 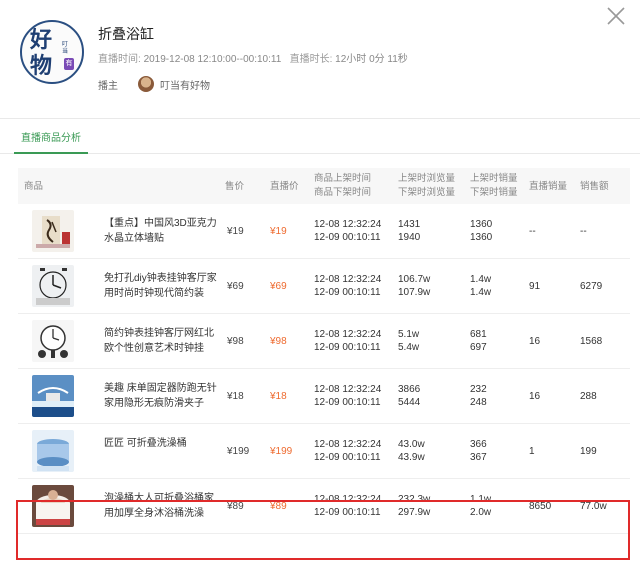 What do you see at coordinates (238, 451) in the screenshot?
I see `product-price: ¥199` at bounding box center [238, 451].